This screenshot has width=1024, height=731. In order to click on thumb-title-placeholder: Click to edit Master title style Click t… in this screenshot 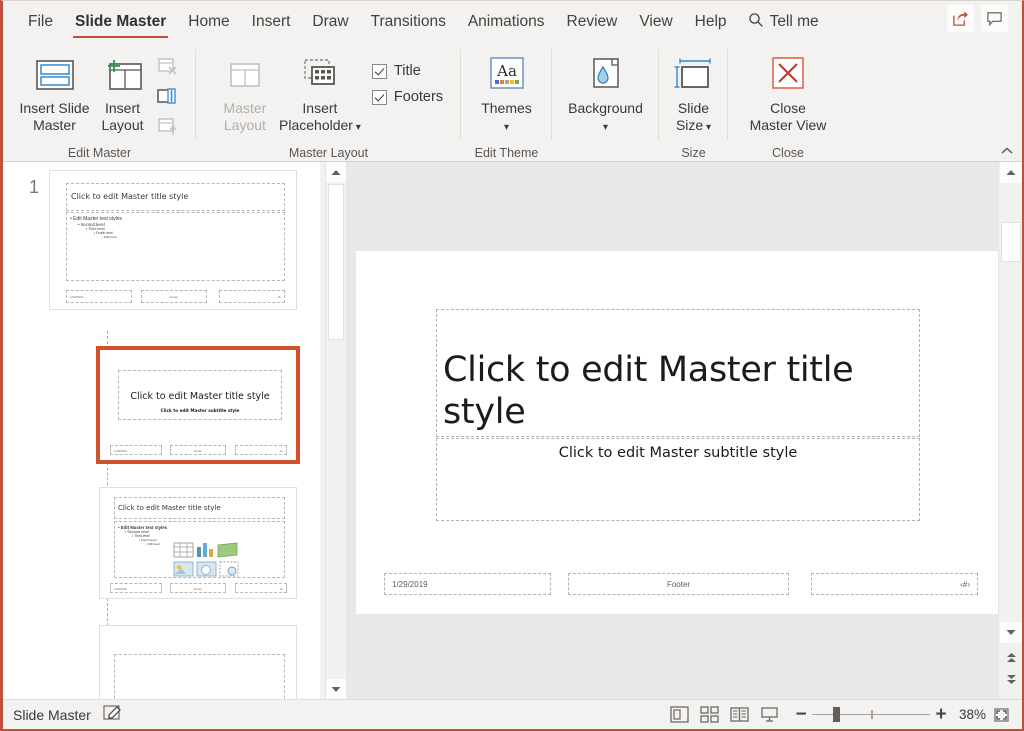, I will do `click(200, 395)`.